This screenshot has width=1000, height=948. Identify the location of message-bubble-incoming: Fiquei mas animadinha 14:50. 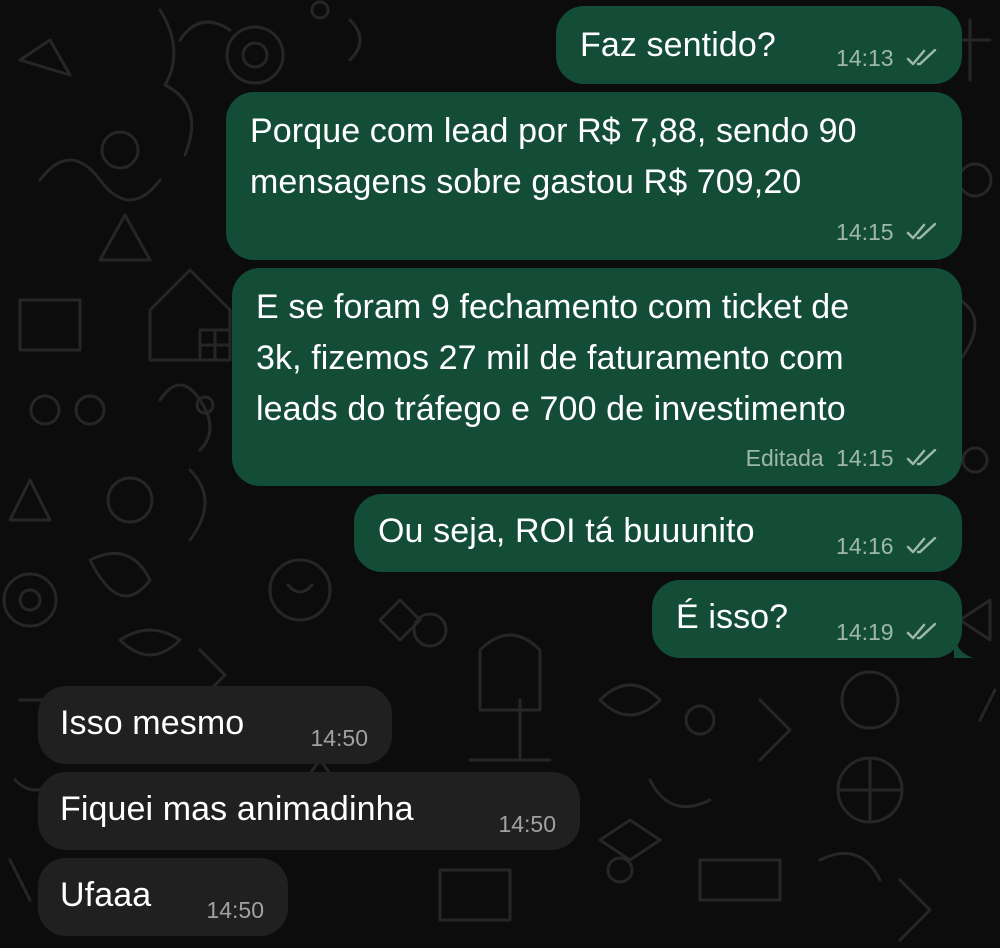
(309, 811).